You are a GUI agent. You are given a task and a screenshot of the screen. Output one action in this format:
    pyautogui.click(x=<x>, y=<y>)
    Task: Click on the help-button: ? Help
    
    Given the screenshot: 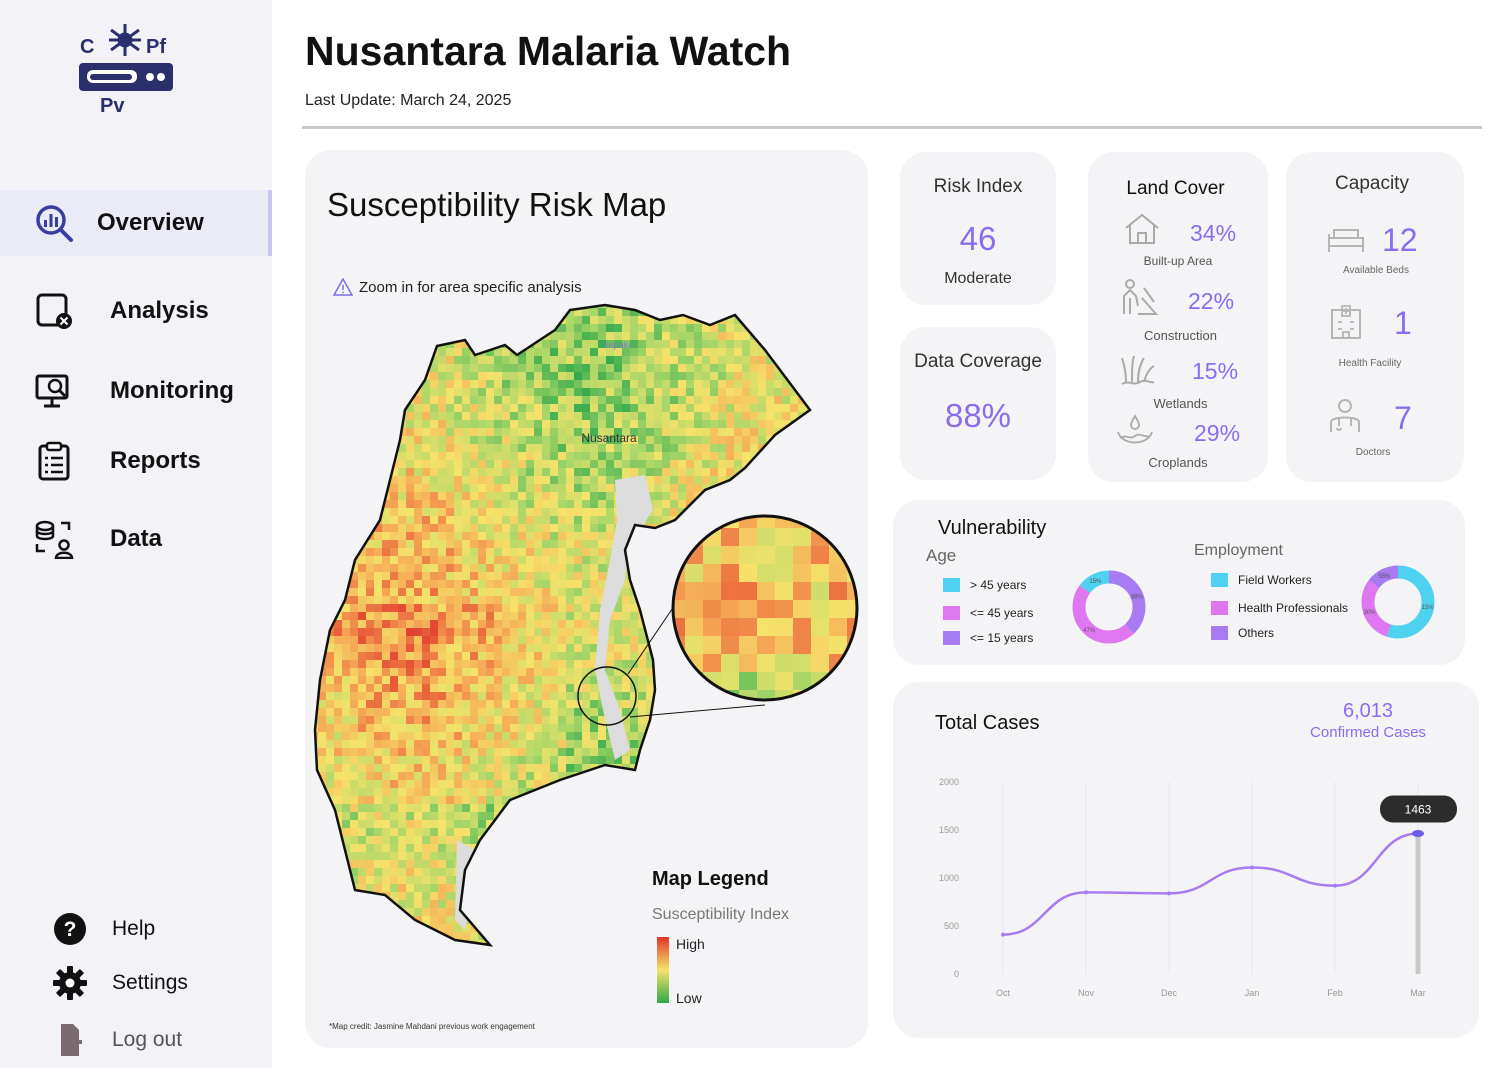 What is the action you would take?
    pyautogui.click(x=103, y=929)
    